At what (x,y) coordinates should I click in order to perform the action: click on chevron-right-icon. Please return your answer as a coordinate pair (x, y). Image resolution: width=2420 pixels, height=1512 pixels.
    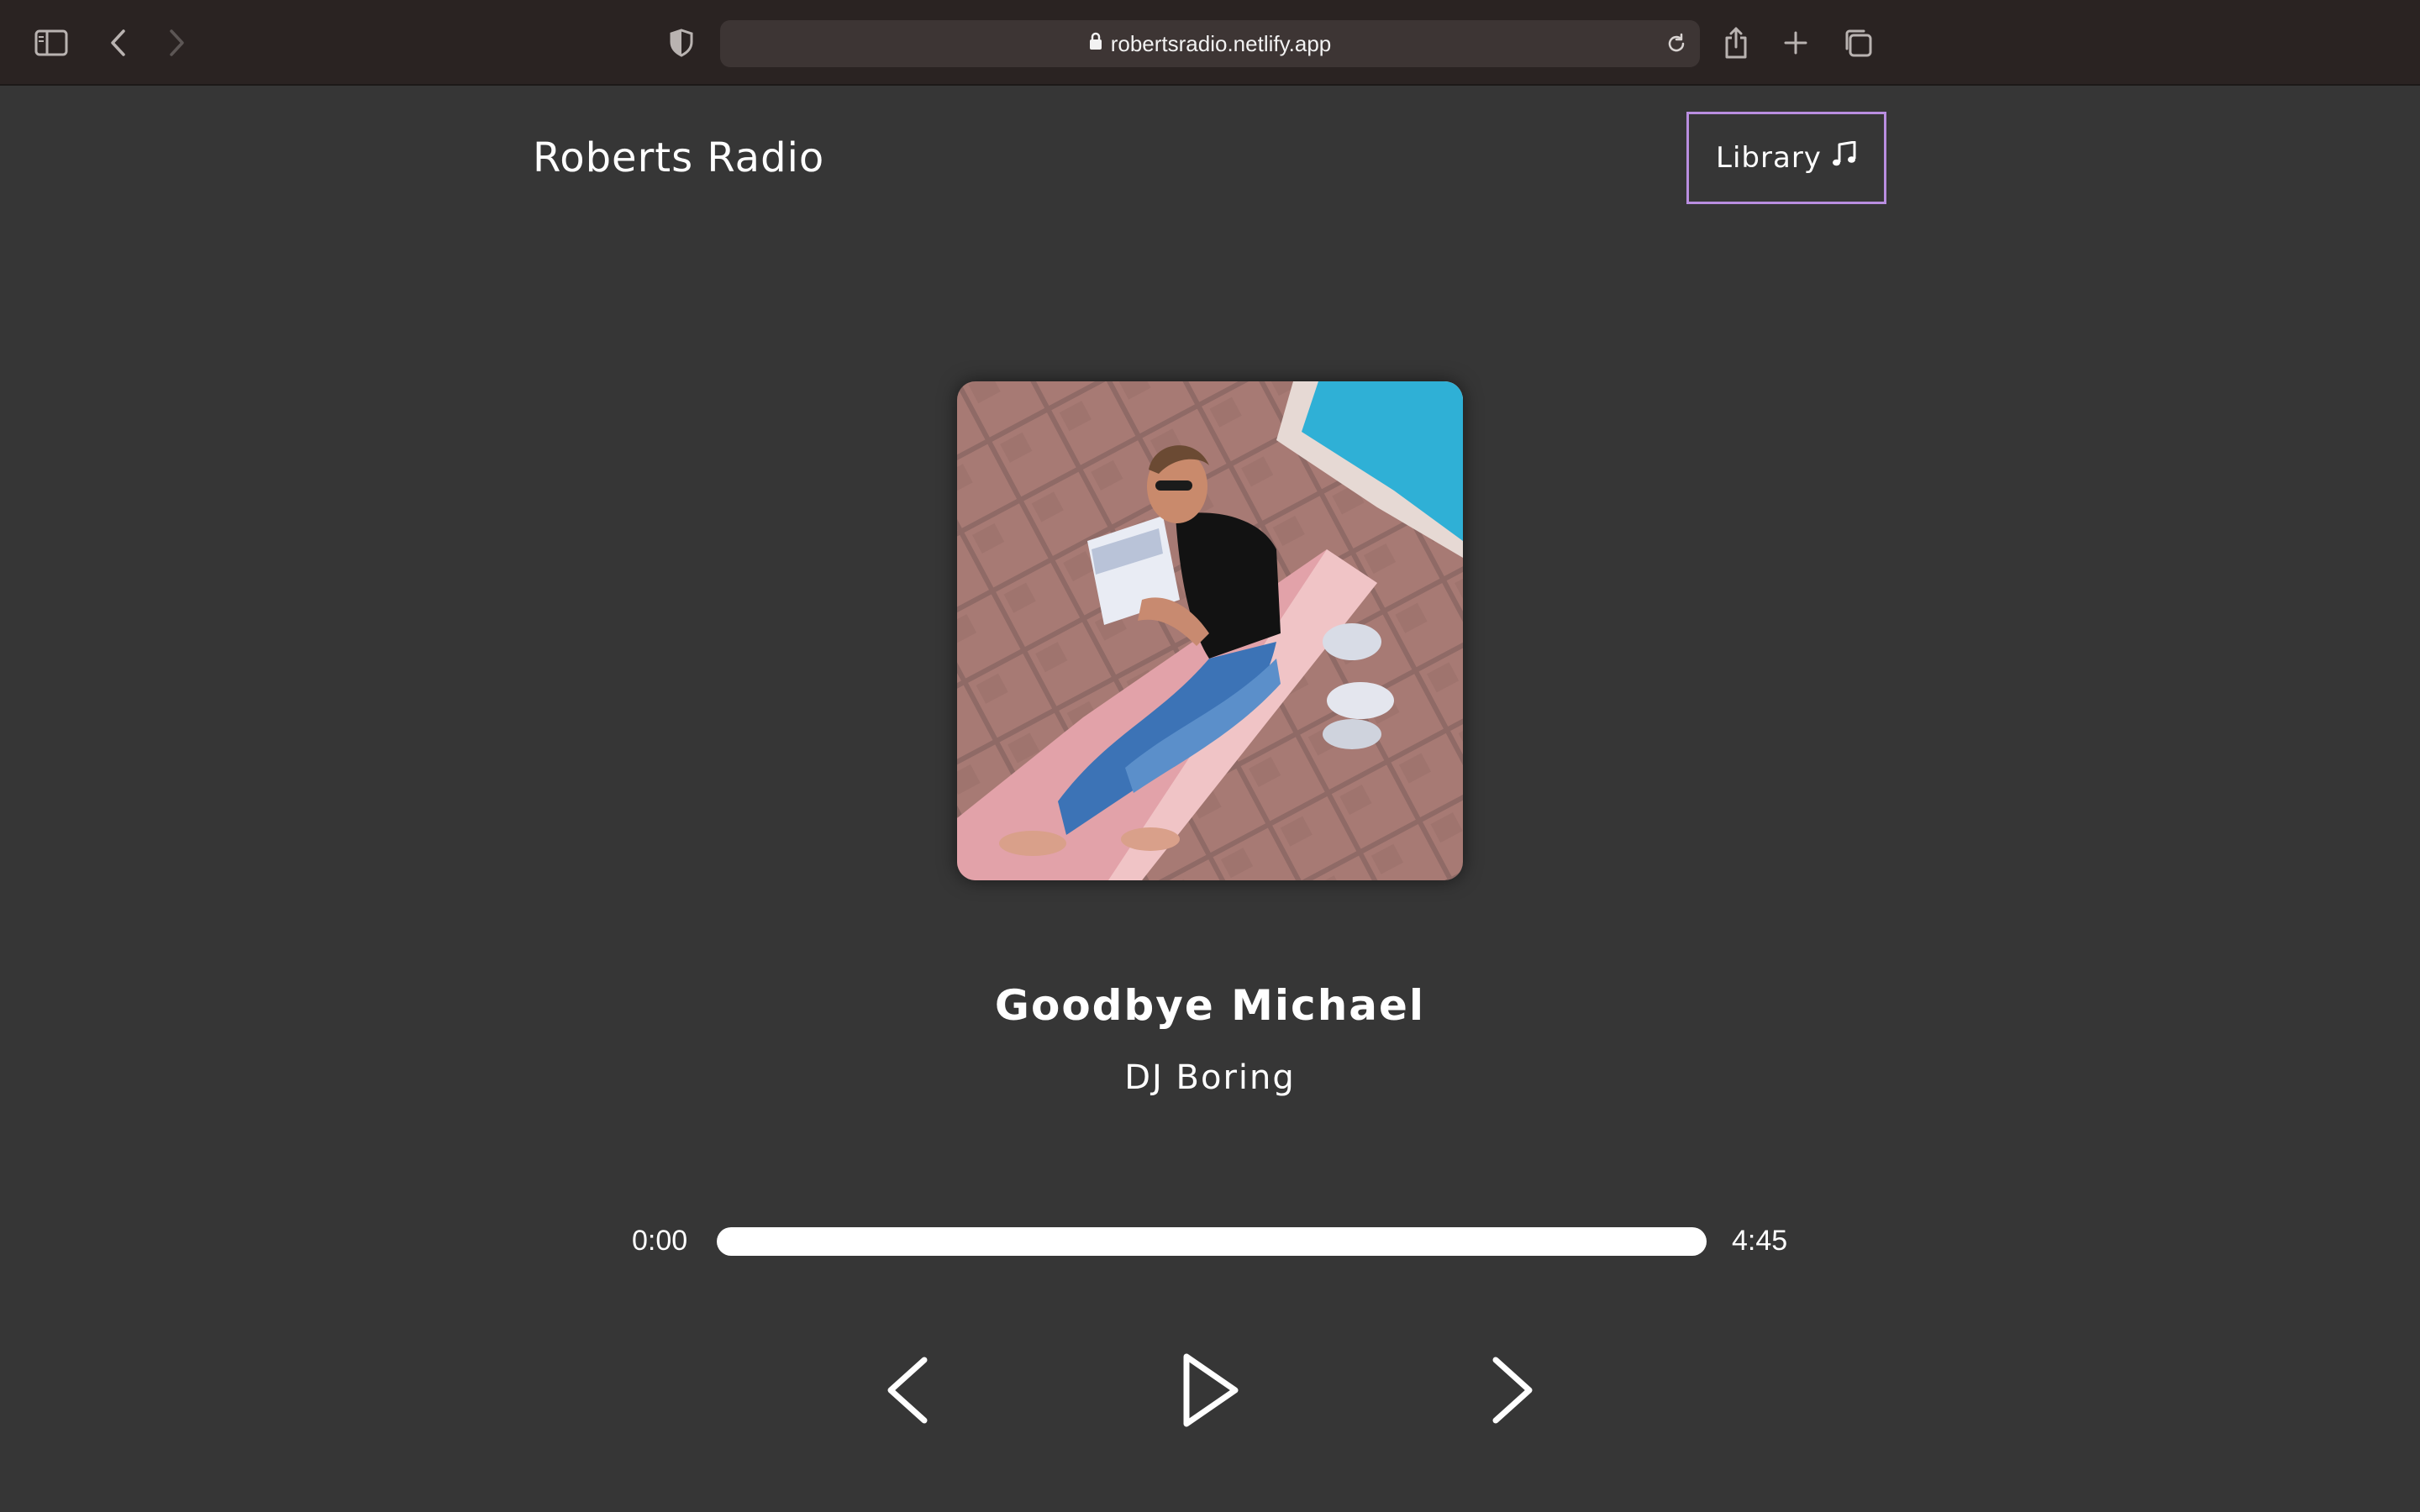
    Looking at the image, I should click on (176, 43).